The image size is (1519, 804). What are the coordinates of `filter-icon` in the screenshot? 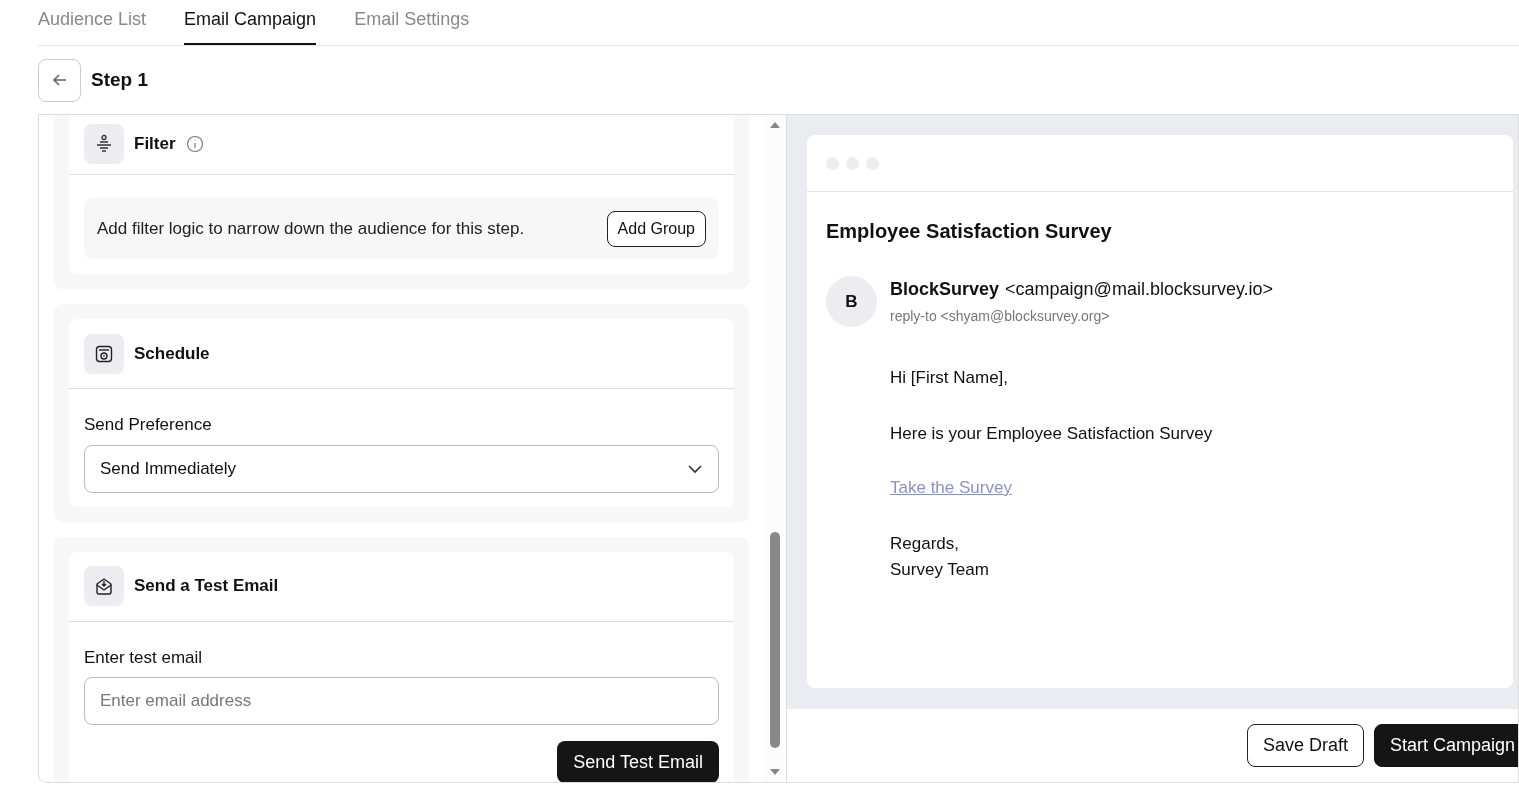 It's located at (104, 143).